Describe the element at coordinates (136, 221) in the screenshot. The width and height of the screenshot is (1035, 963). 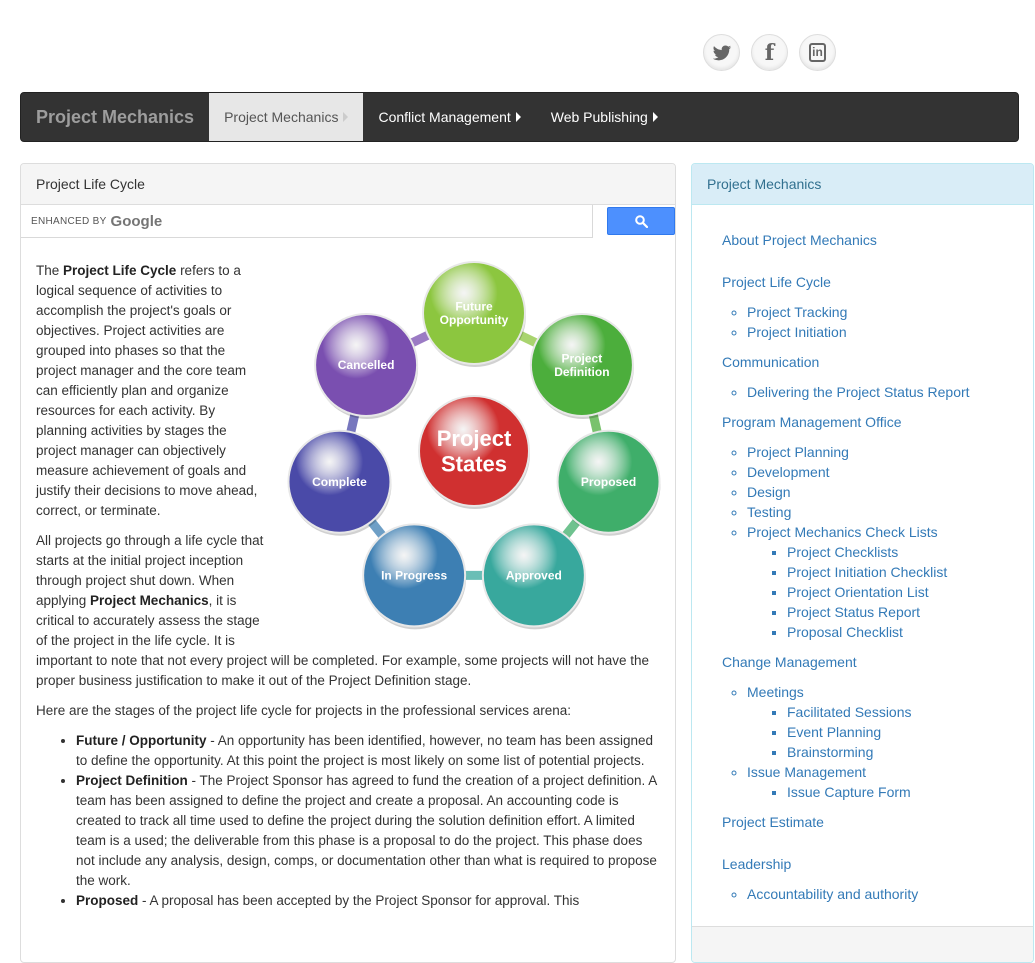
I see `google-logo: Google` at that location.